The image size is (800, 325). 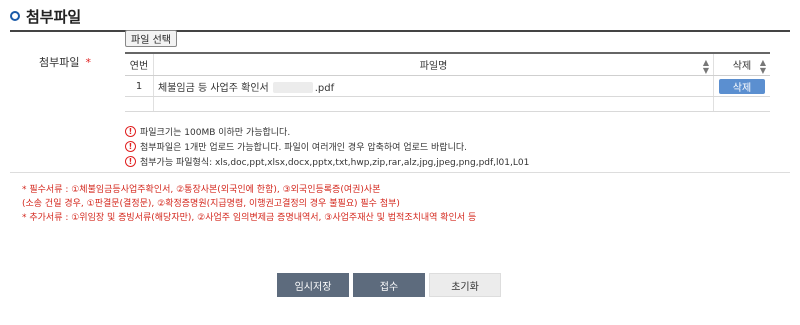 I want to click on redacted-block, so click(x=292, y=87).